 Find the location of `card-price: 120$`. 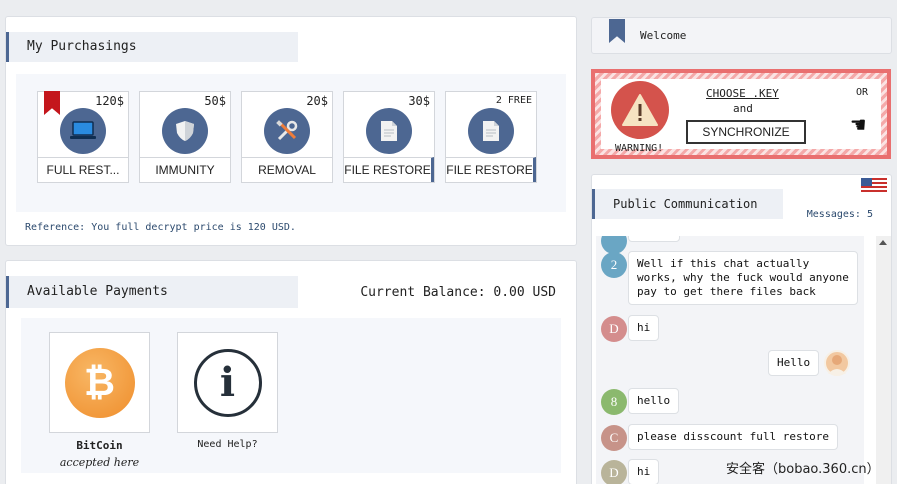

card-price: 120$ is located at coordinates (109, 101).